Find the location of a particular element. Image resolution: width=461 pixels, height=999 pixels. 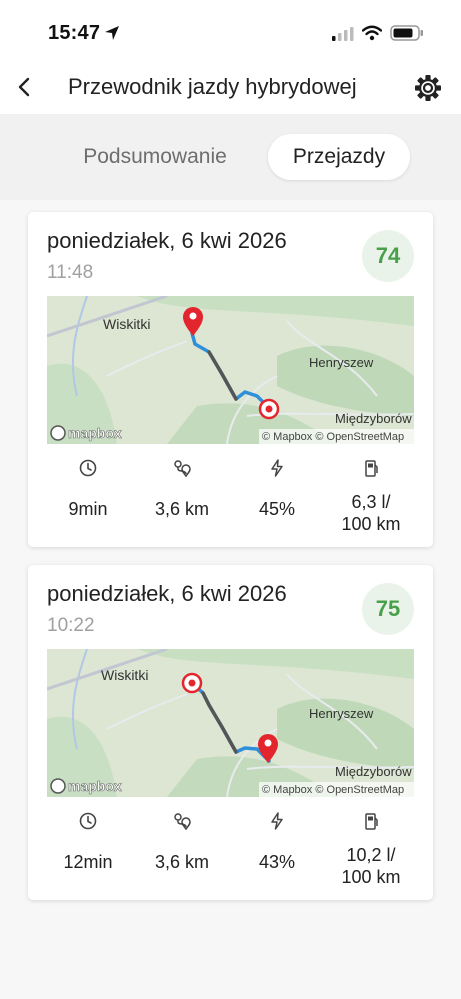

trip-duration-value: 12min is located at coordinates (88, 862).